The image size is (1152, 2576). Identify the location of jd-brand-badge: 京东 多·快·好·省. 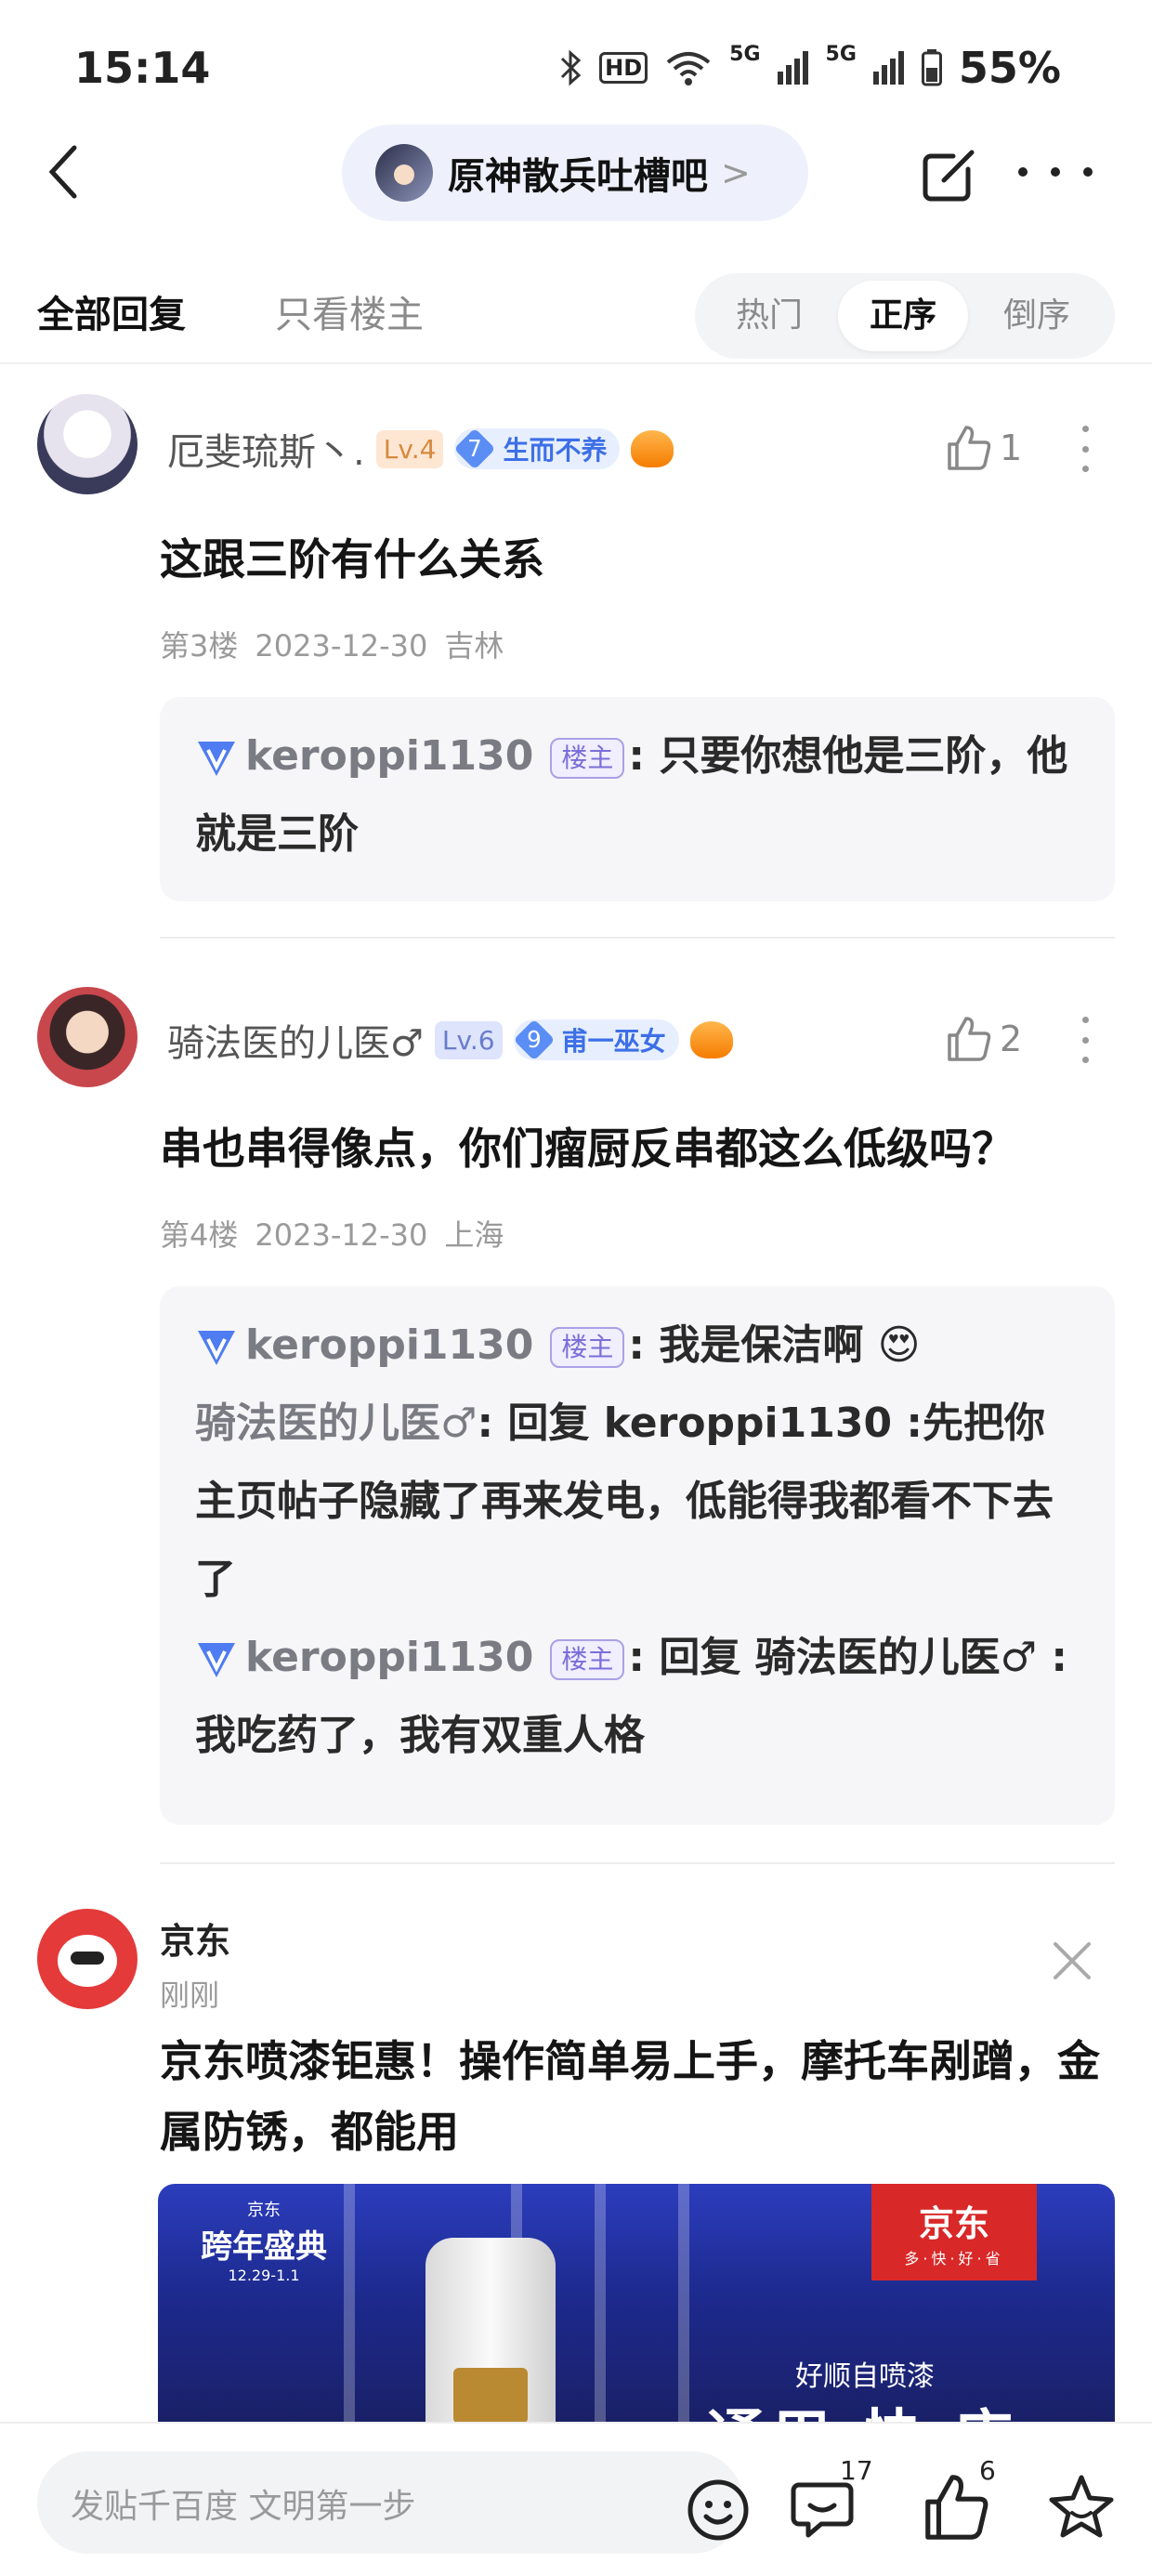
(954, 2232).